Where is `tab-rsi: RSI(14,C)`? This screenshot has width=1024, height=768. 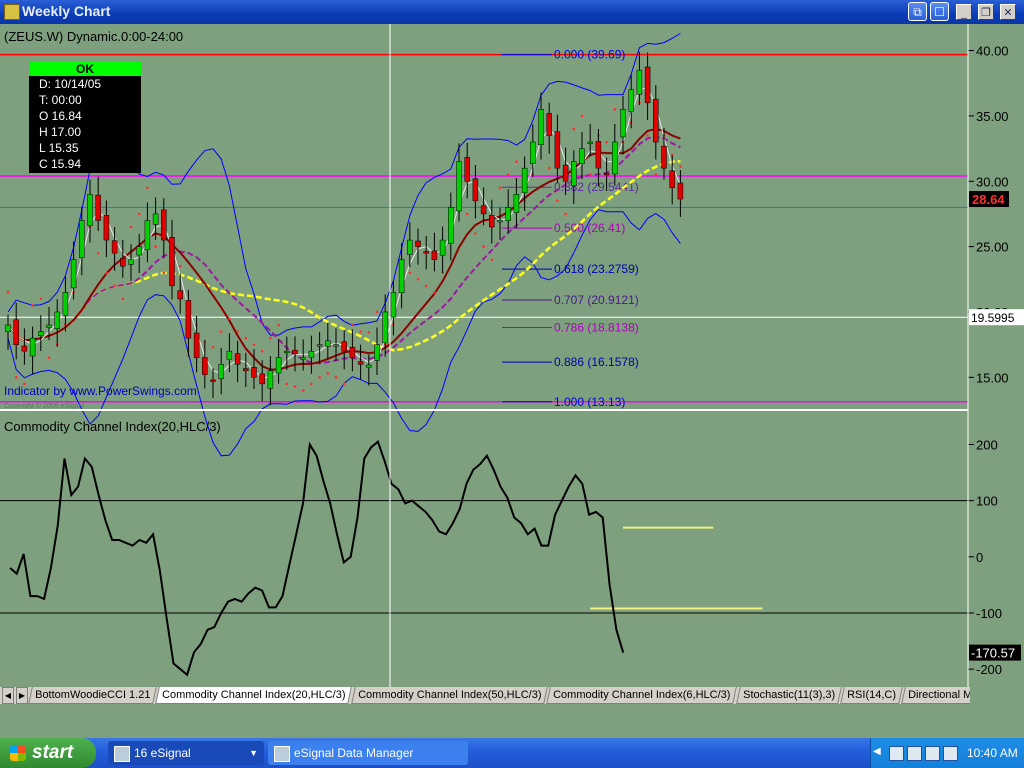
tab-rsi: RSI(14,C) is located at coordinates (871, 695).